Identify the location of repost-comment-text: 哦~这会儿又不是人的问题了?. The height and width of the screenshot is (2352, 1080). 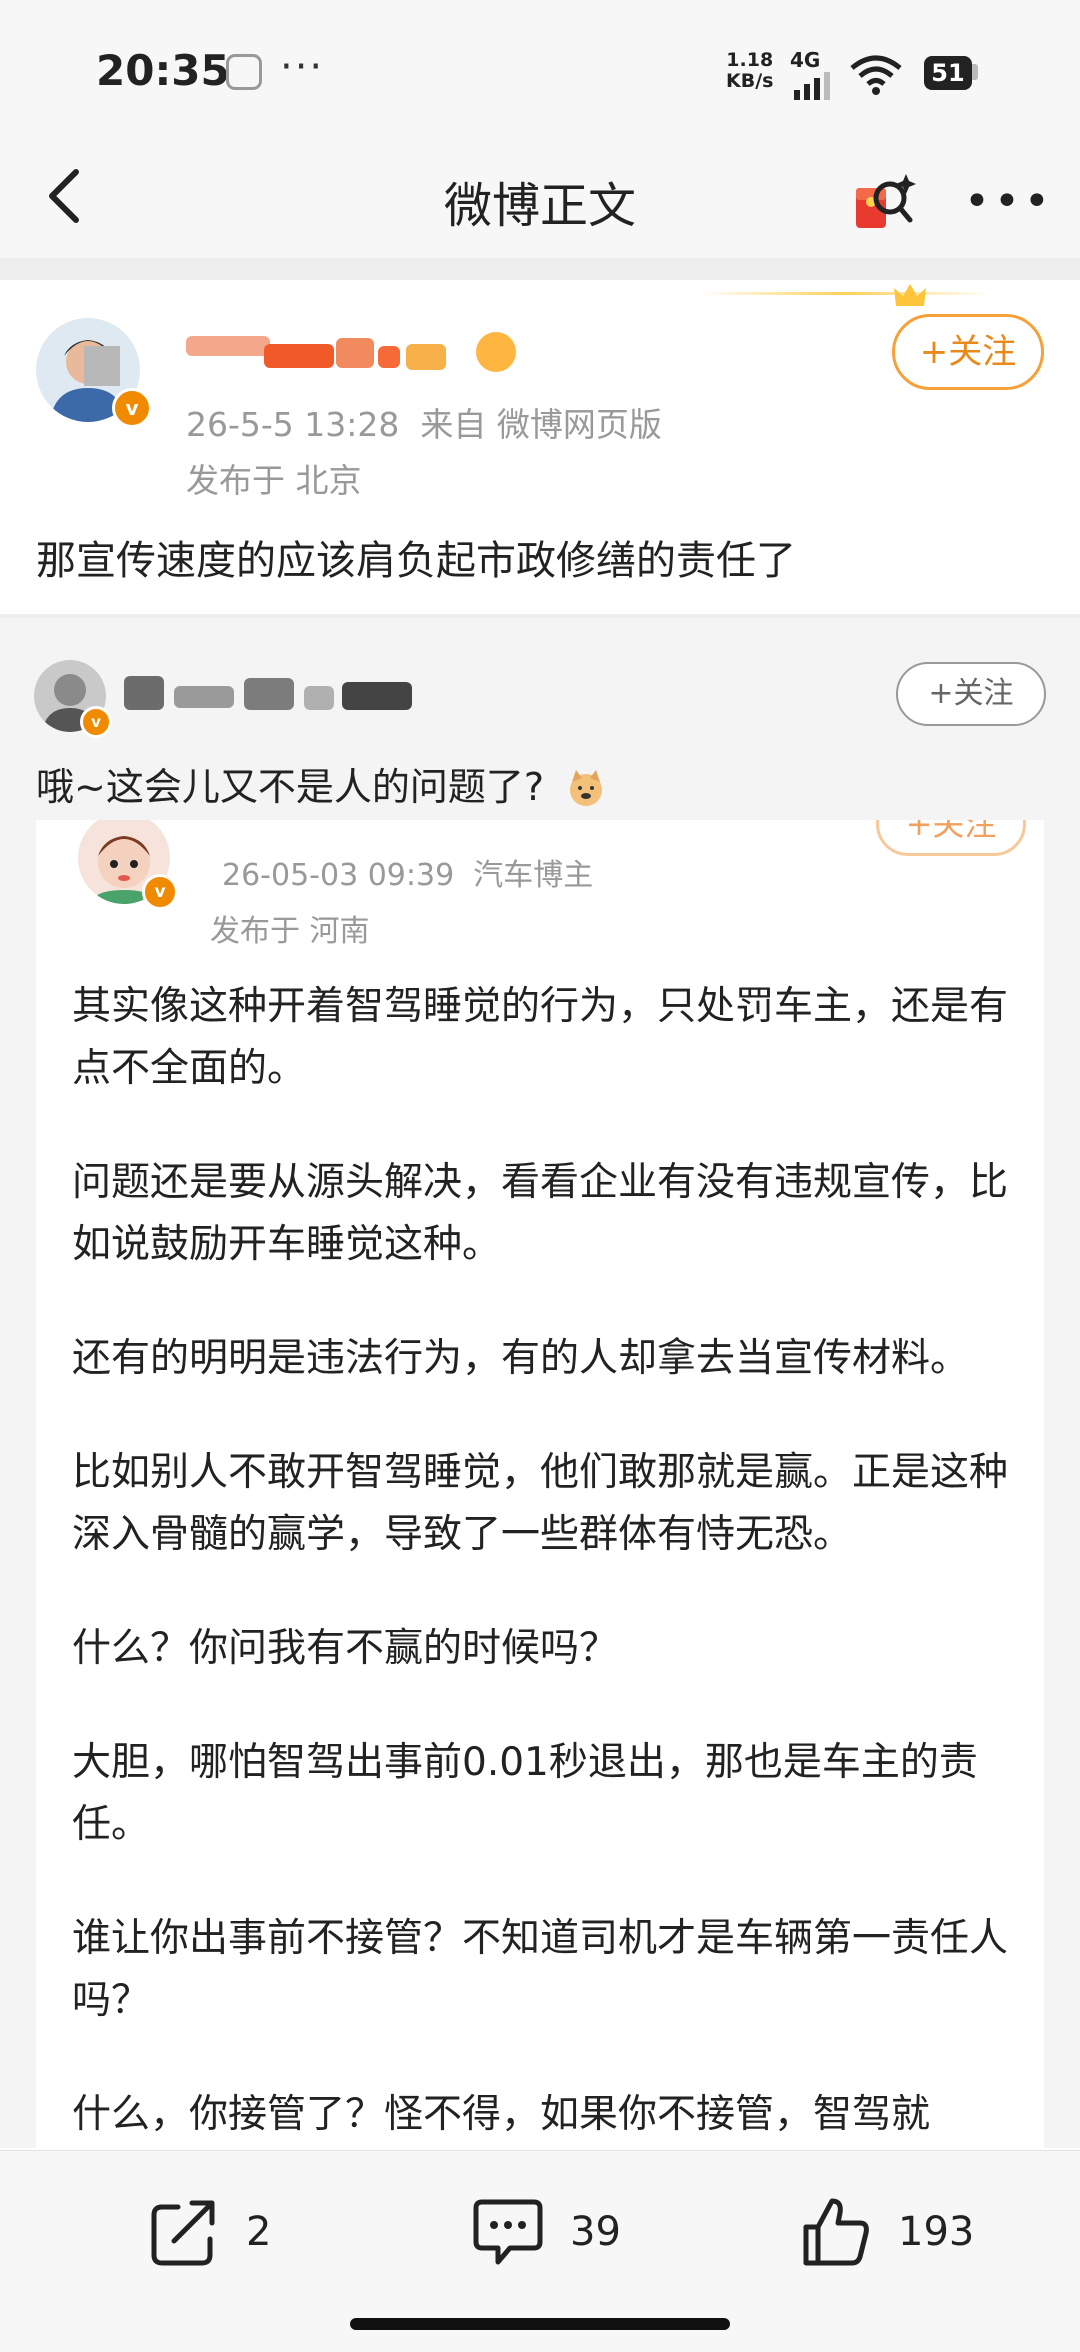
(321, 783).